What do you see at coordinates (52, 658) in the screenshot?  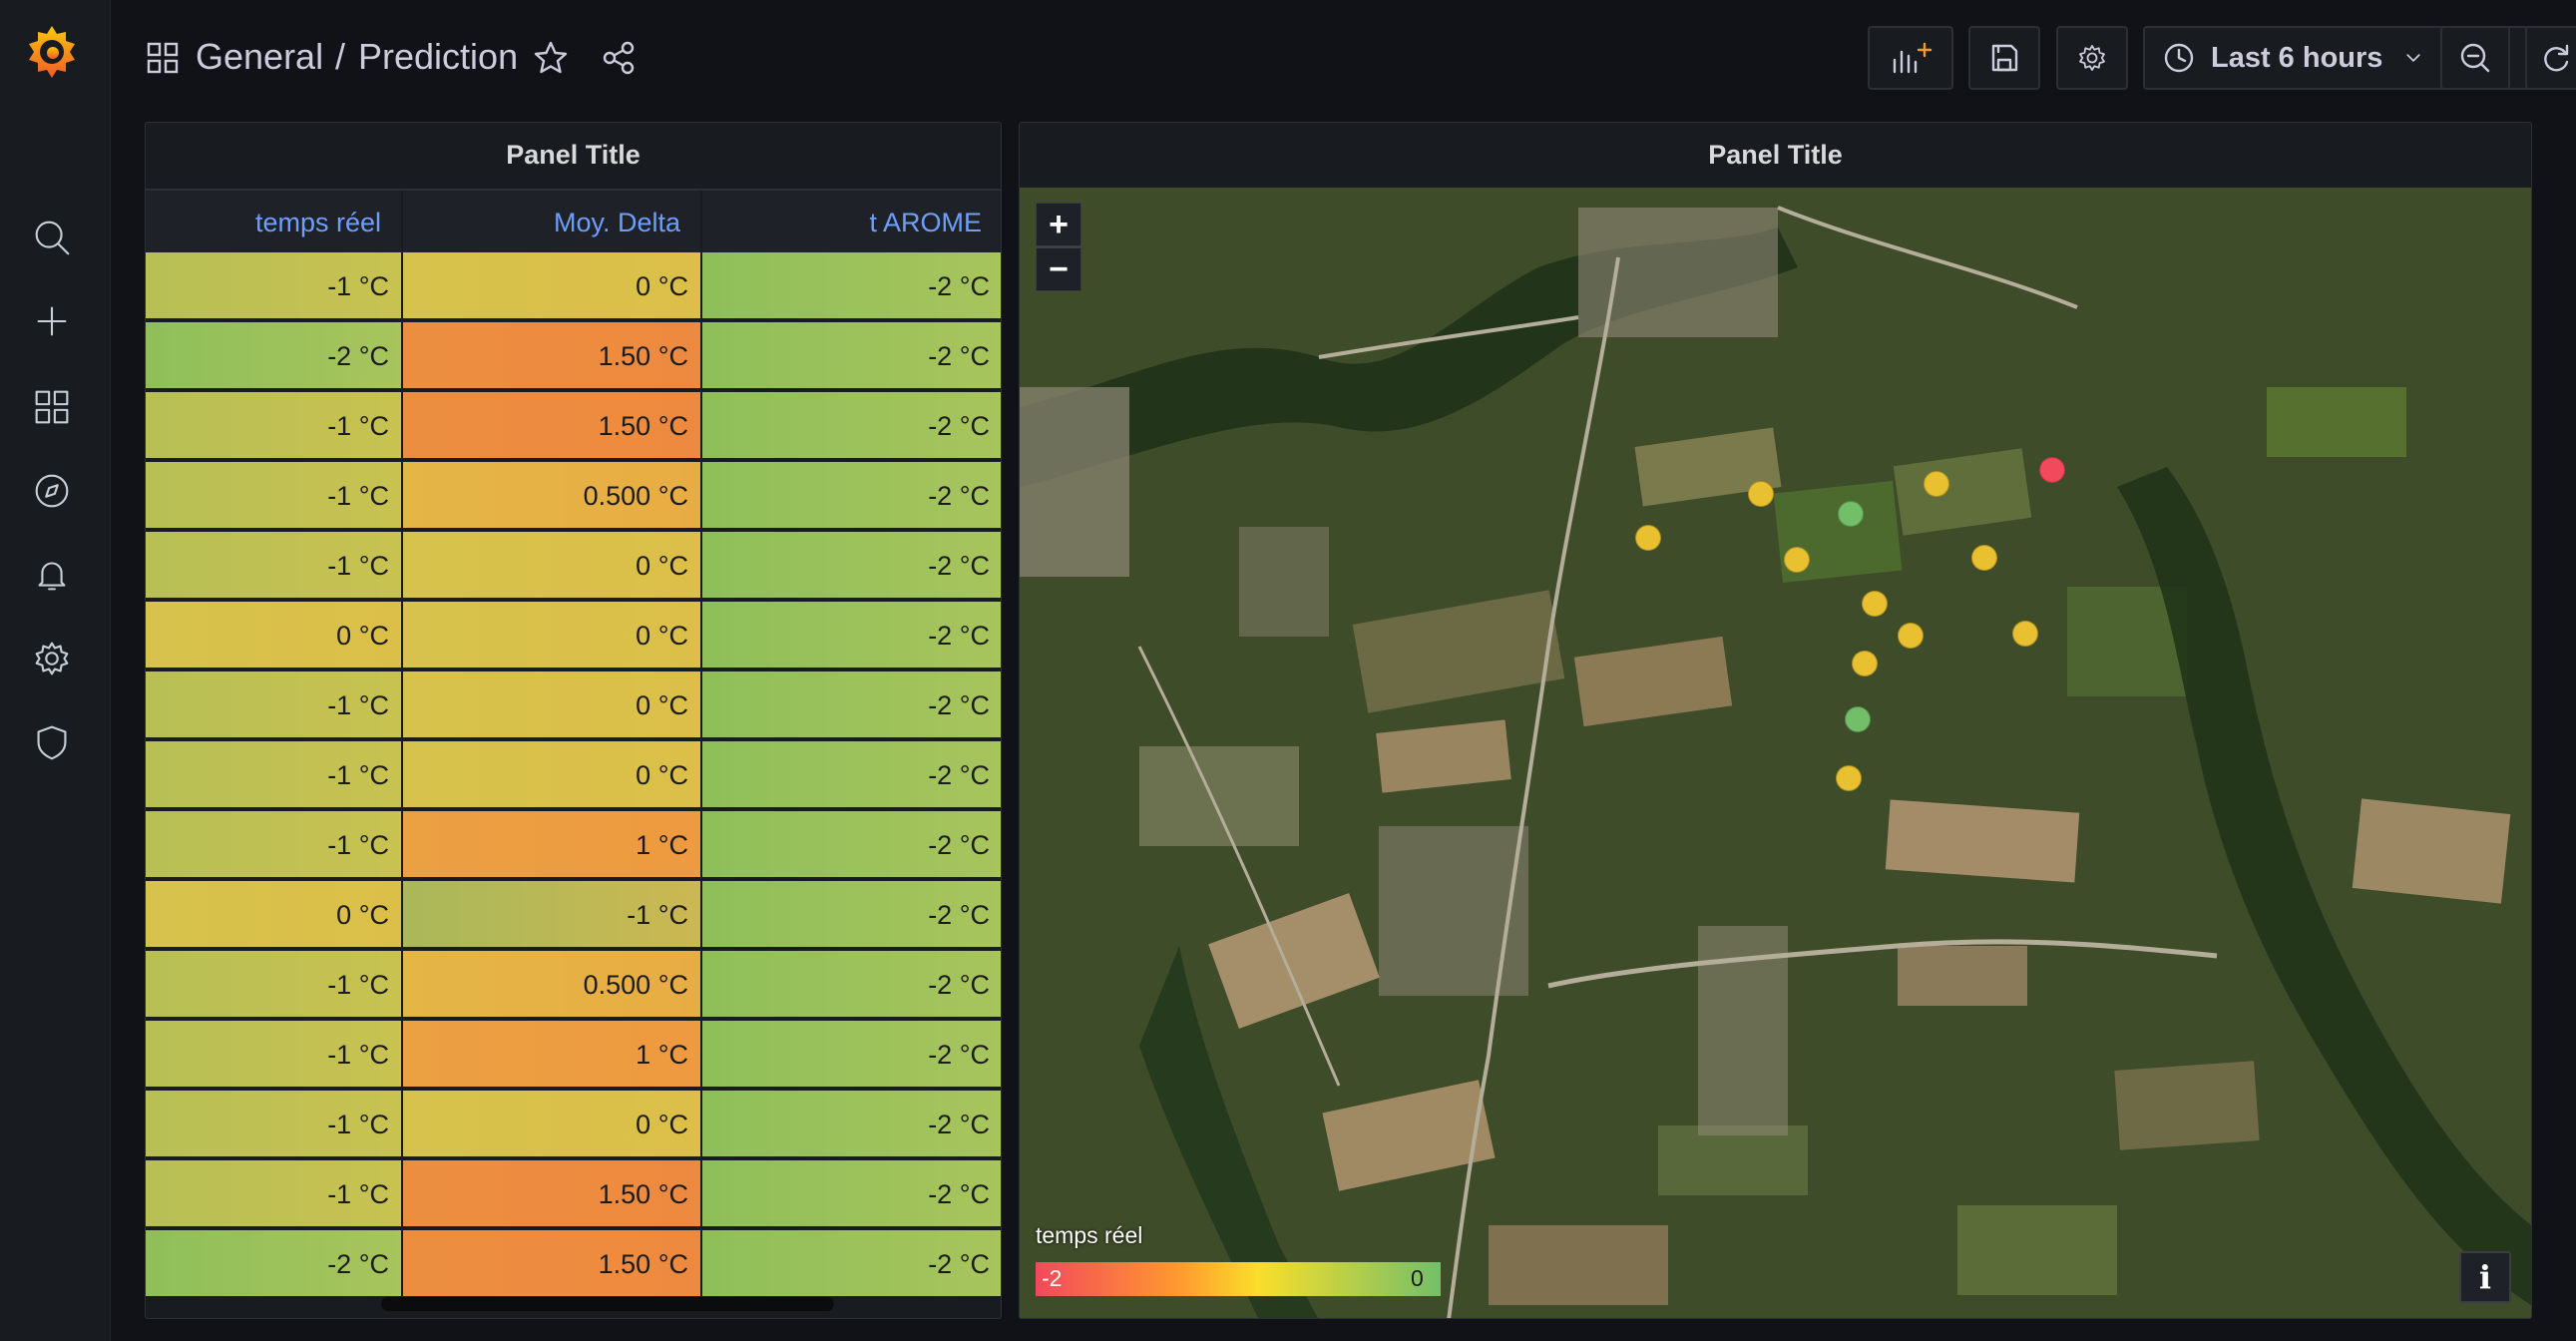 I see `gear-icon` at bounding box center [52, 658].